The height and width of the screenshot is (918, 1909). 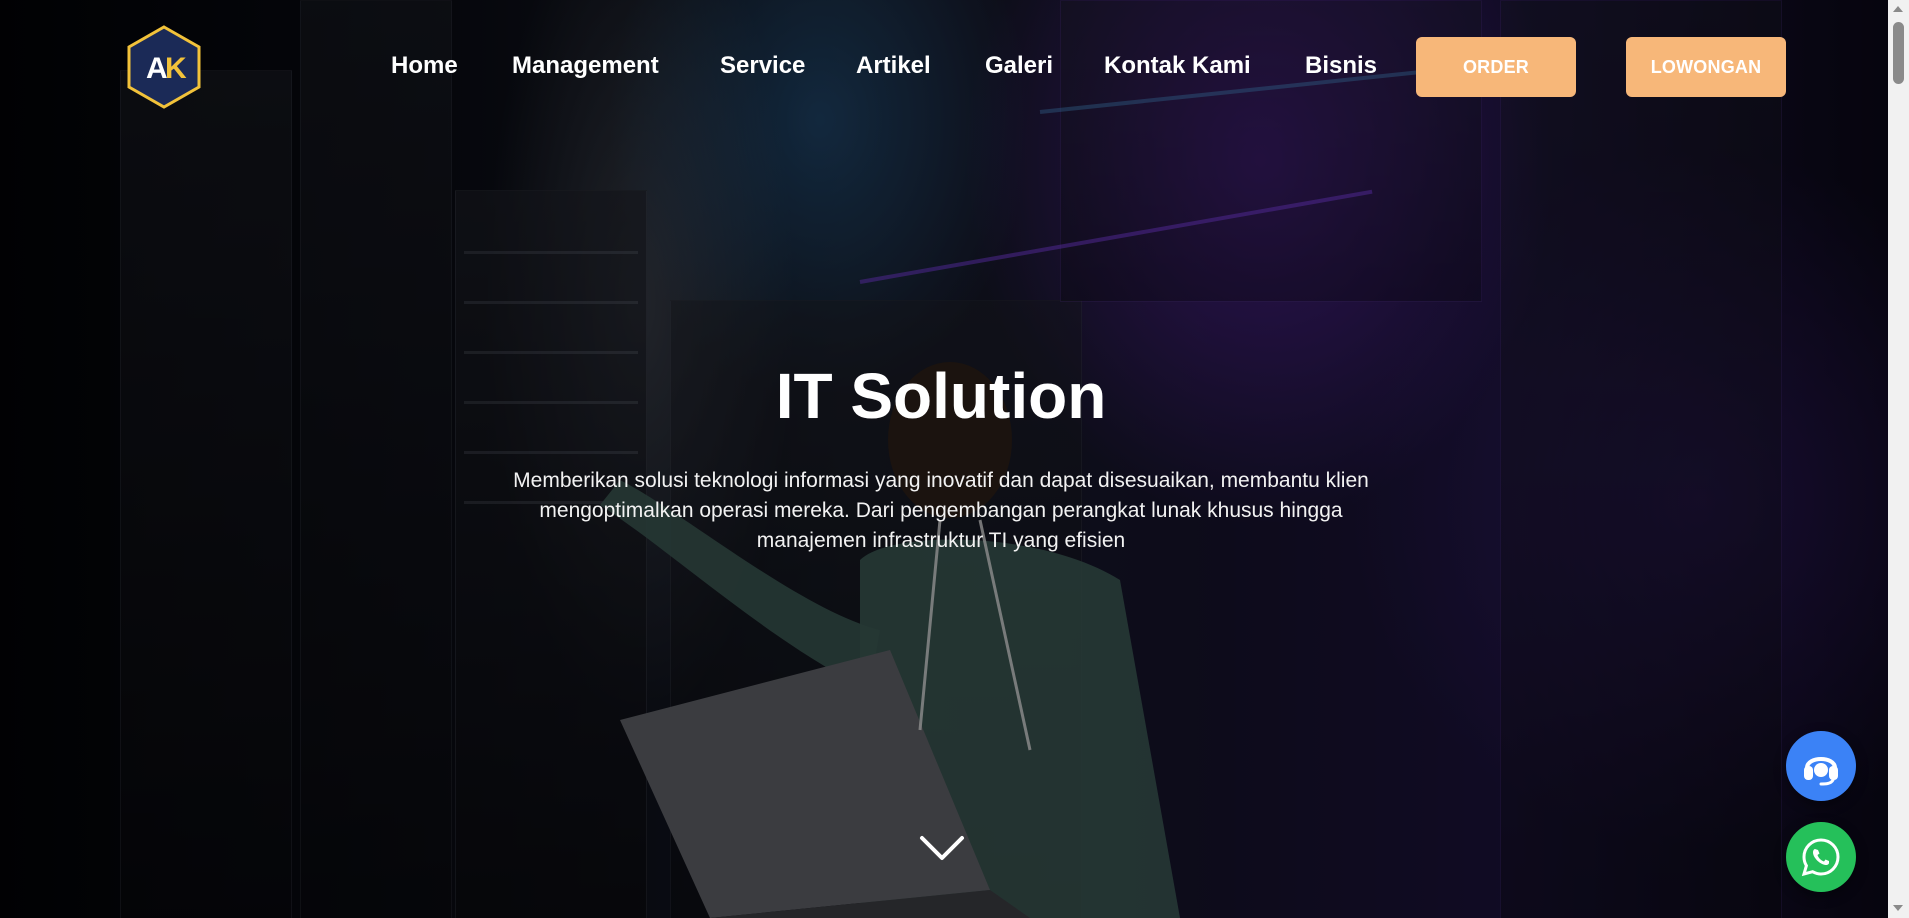 What do you see at coordinates (942, 848) in the screenshot?
I see `chevron-down-icon` at bounding box center [942, 848].